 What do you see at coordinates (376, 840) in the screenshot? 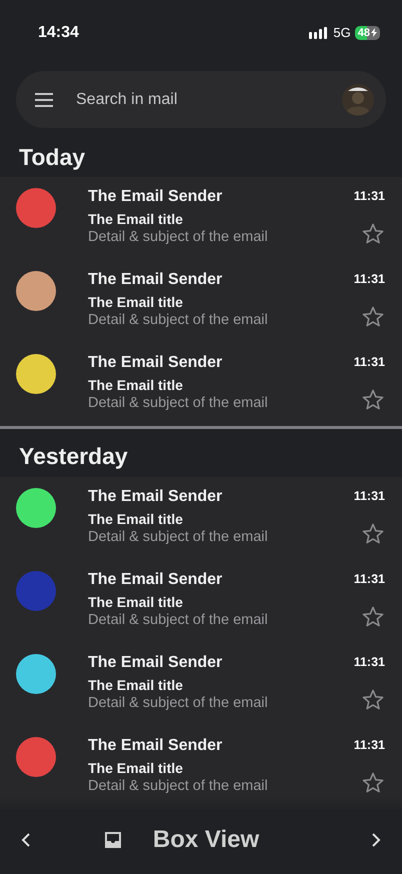
I see `chevron-right-icon` at bounding box center [376, 840].